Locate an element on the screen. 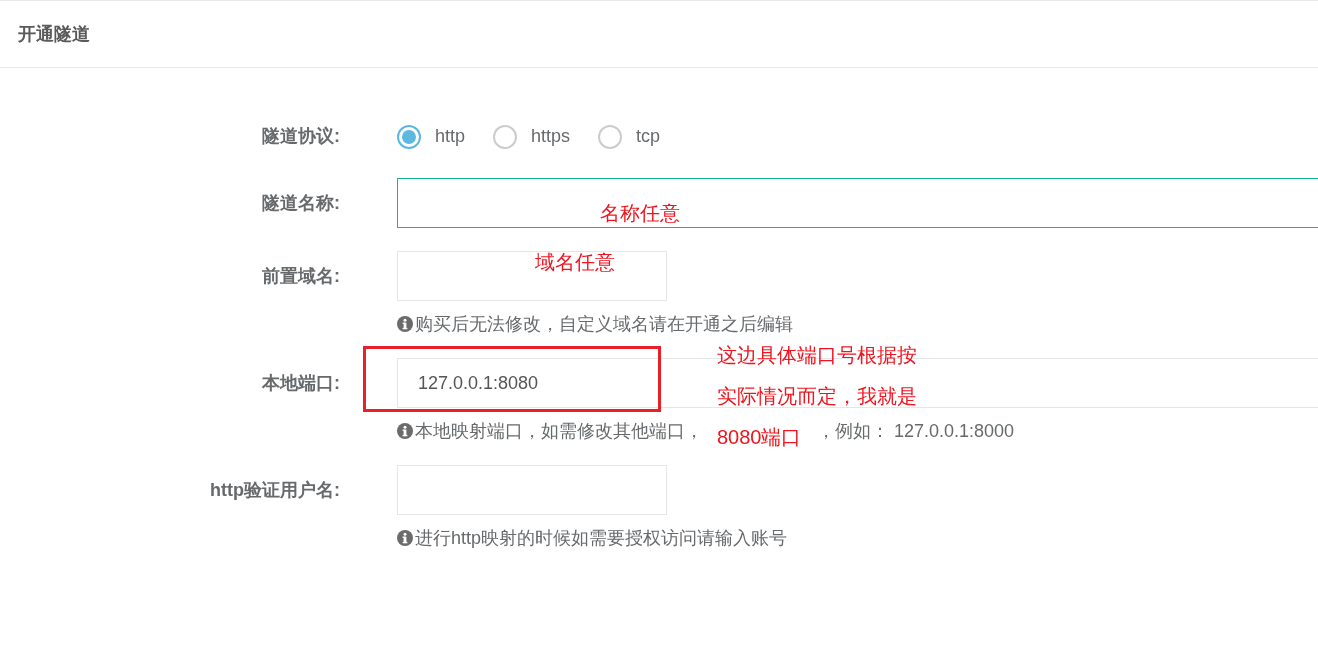 The image size is (1318, 648). field-label: http验证用户名: is located at coordinates (275, 490).